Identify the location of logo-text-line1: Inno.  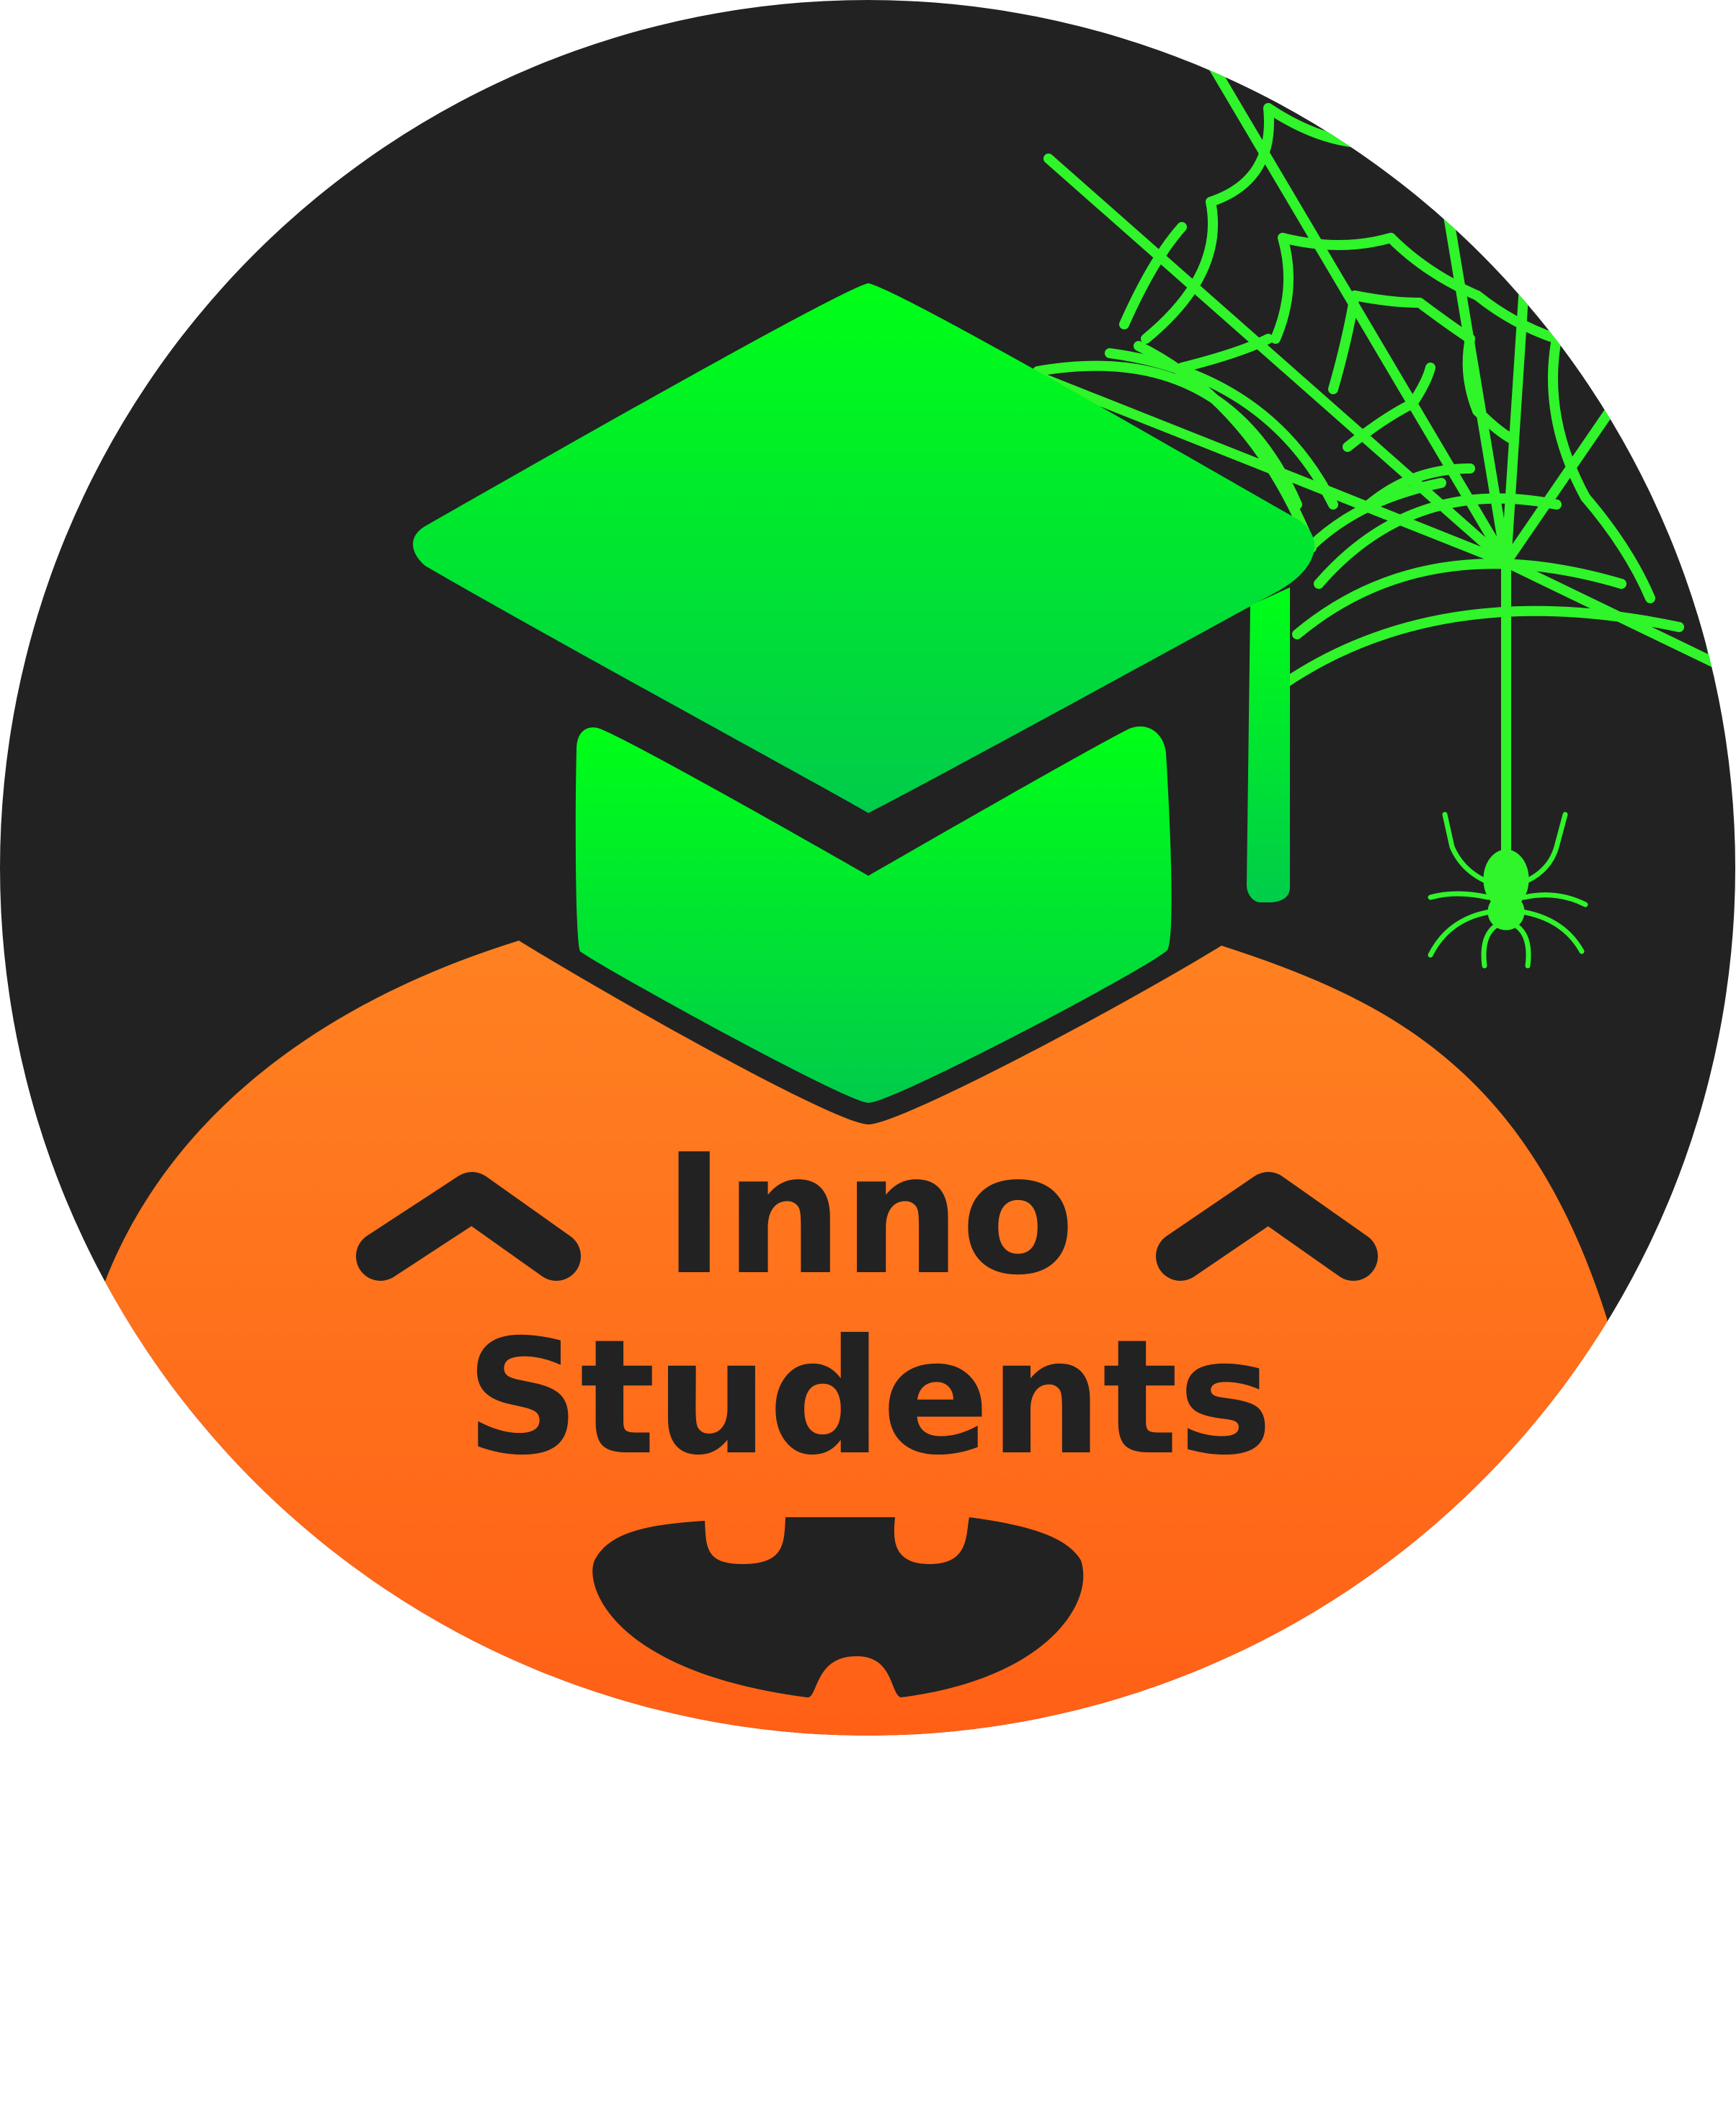
(868, 1215).